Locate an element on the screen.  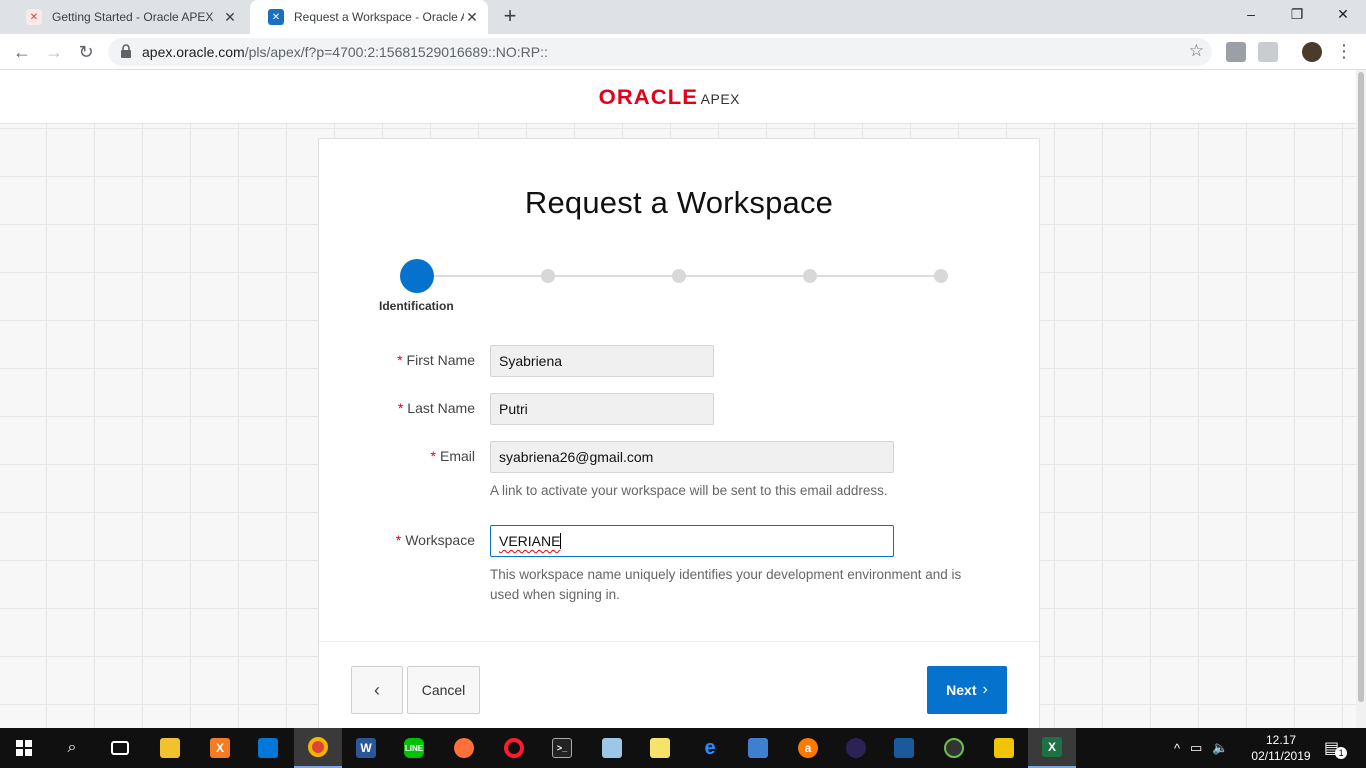
tab-getting-started: ✕ Getting Started - Oracle APEX ✕ is located at coordinates (127, 17).